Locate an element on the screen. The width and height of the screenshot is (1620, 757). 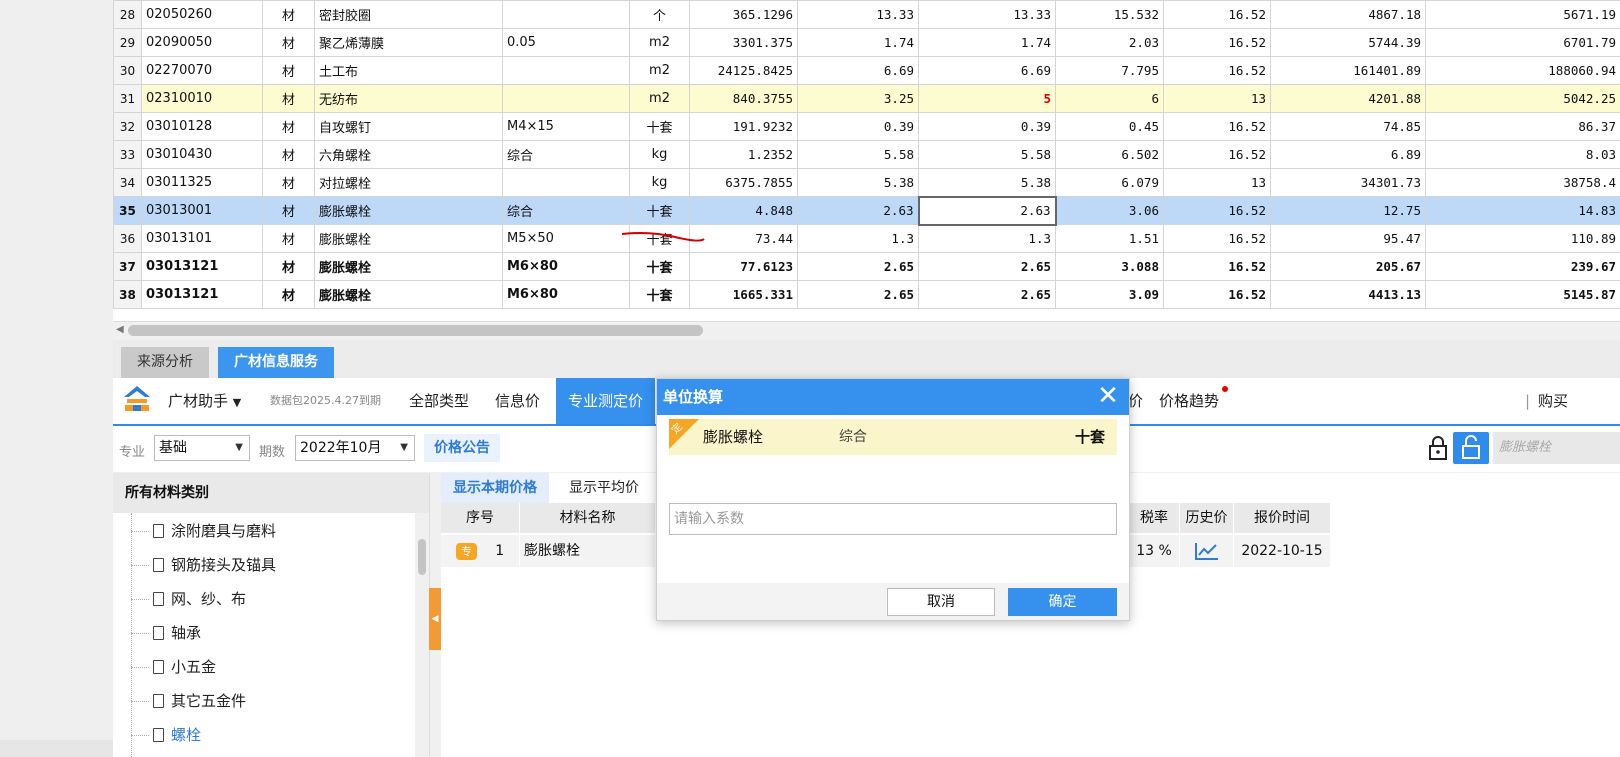
nav-info-price: 信息价 is located at coordinates (517, 401).